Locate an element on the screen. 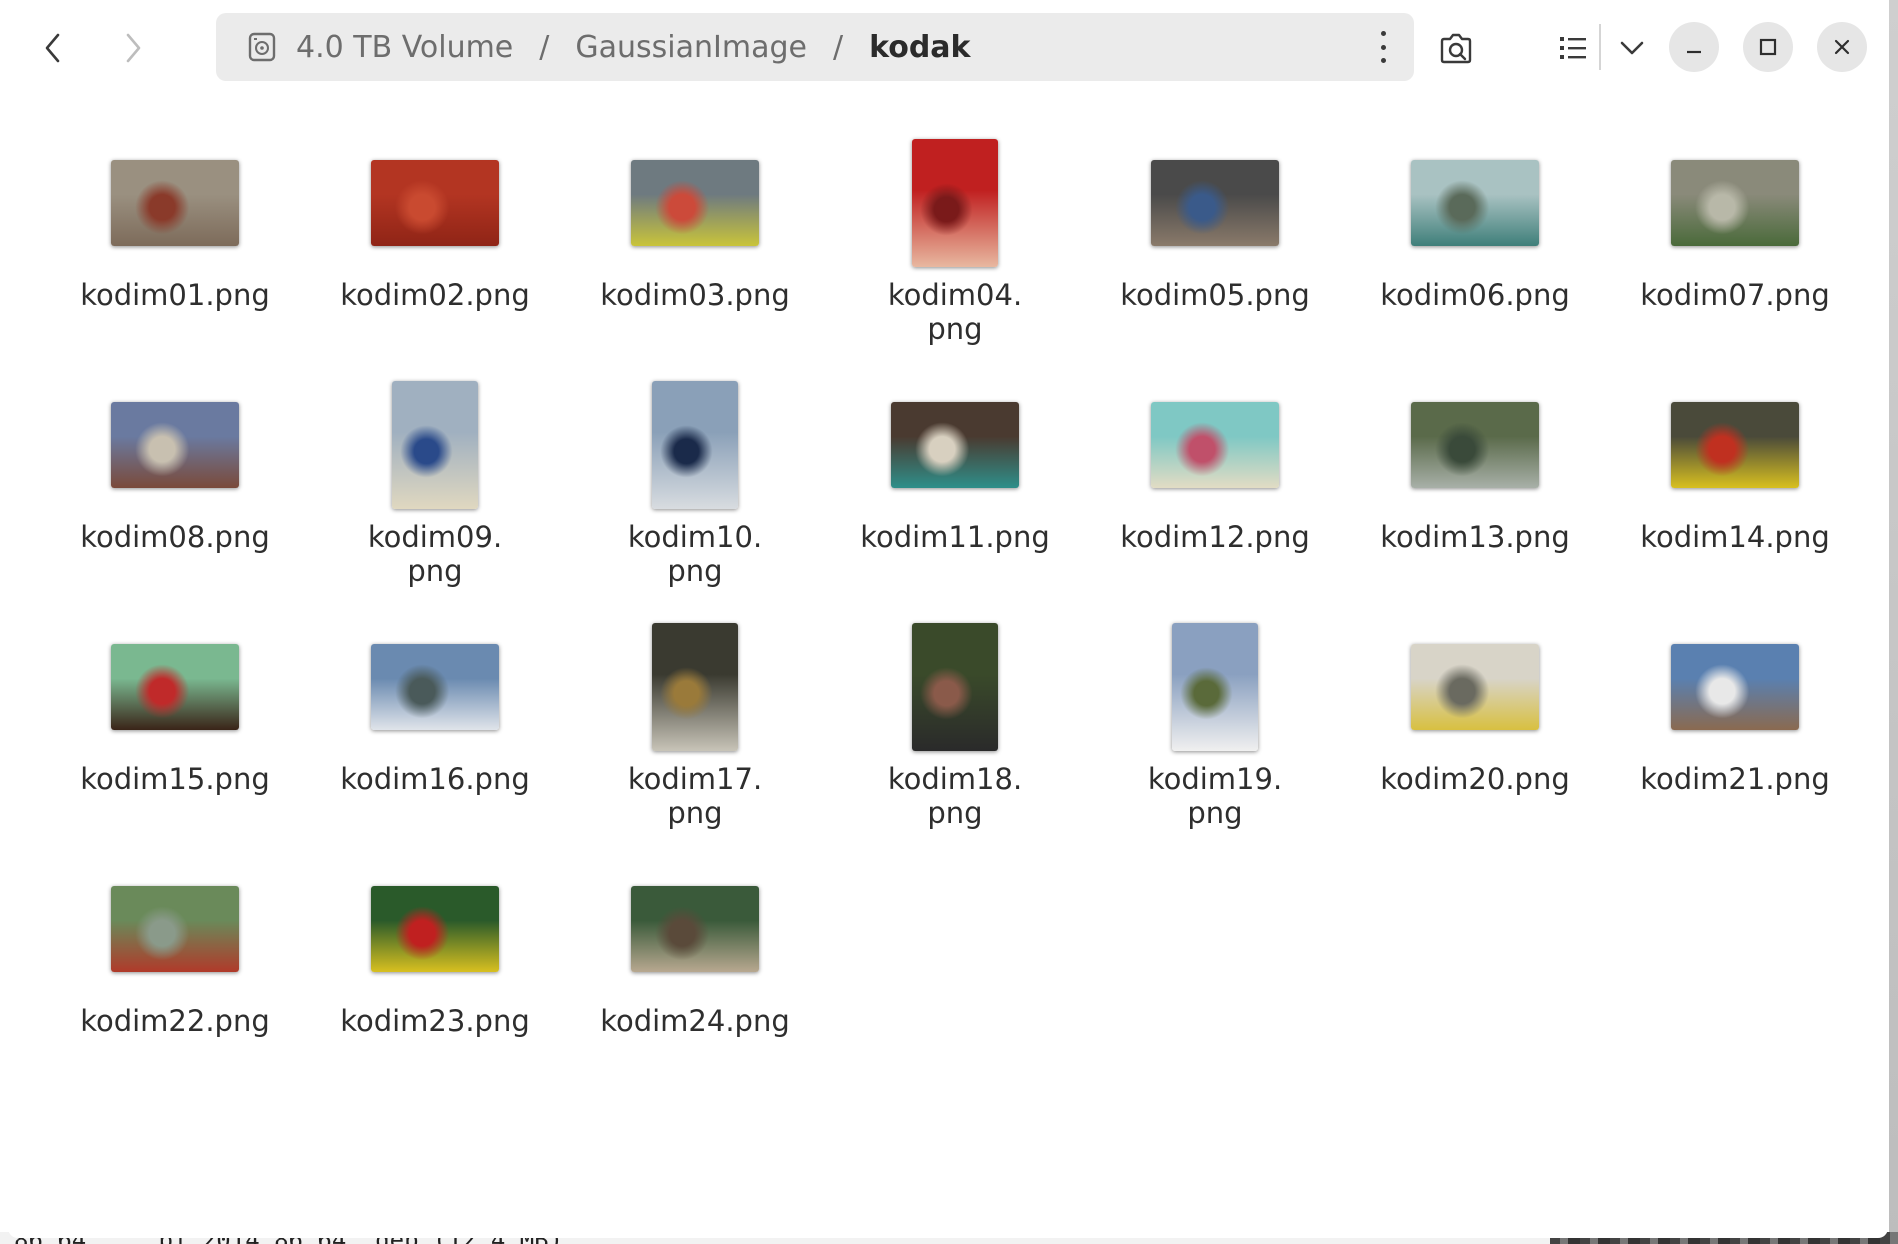  file-name-label: kodim02.png is located at coordinates (435, 295).